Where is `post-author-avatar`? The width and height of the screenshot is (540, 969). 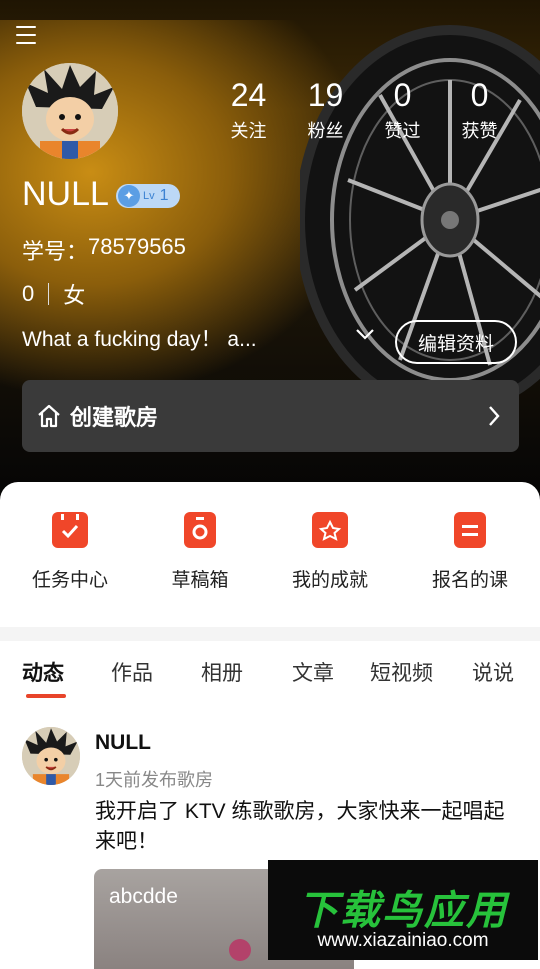 post-author-avatar is located at coordinates (51, 756).